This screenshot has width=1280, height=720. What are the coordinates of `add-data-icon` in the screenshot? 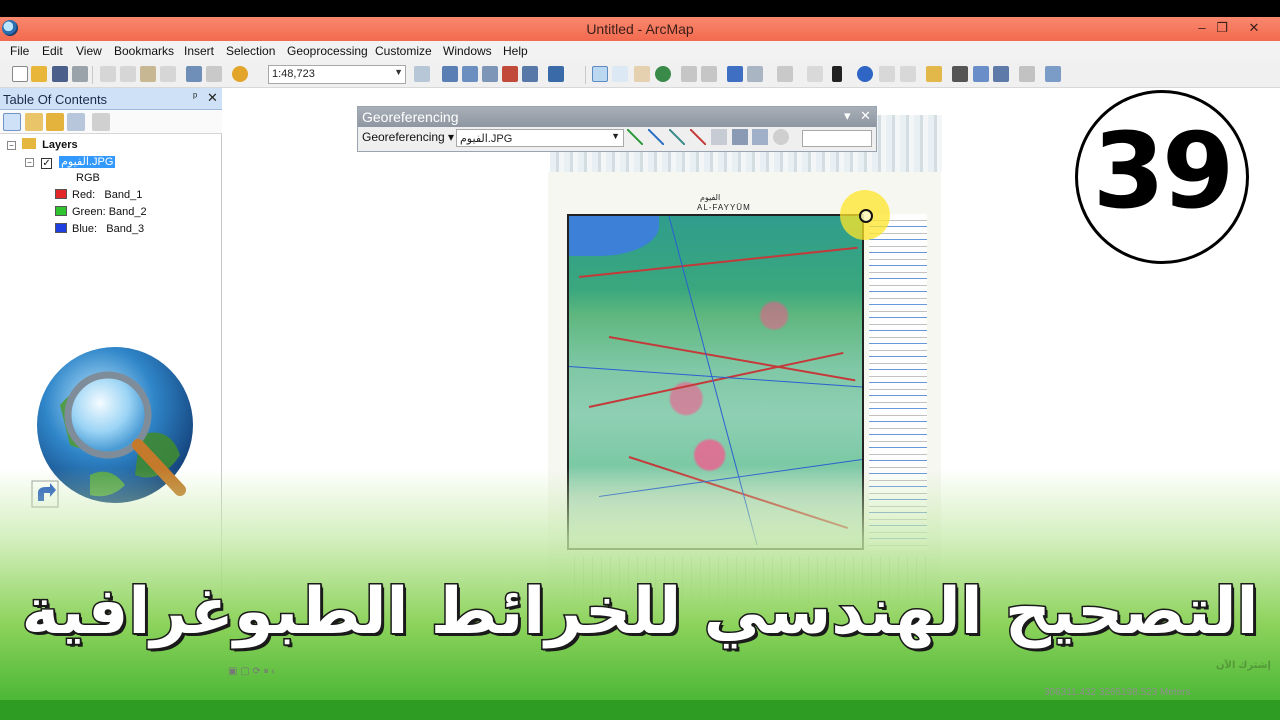 It's located at (240, 74).